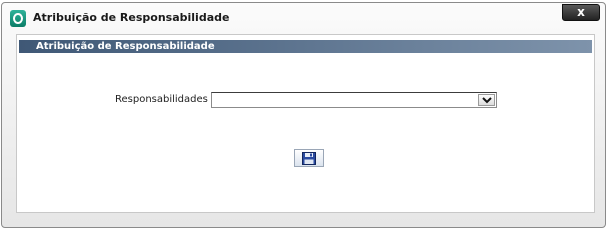  Describe the element at coordinates (303, 18) in the screenshot. I see `title-bar: Atribuição de Responsabilidade x` at that location.